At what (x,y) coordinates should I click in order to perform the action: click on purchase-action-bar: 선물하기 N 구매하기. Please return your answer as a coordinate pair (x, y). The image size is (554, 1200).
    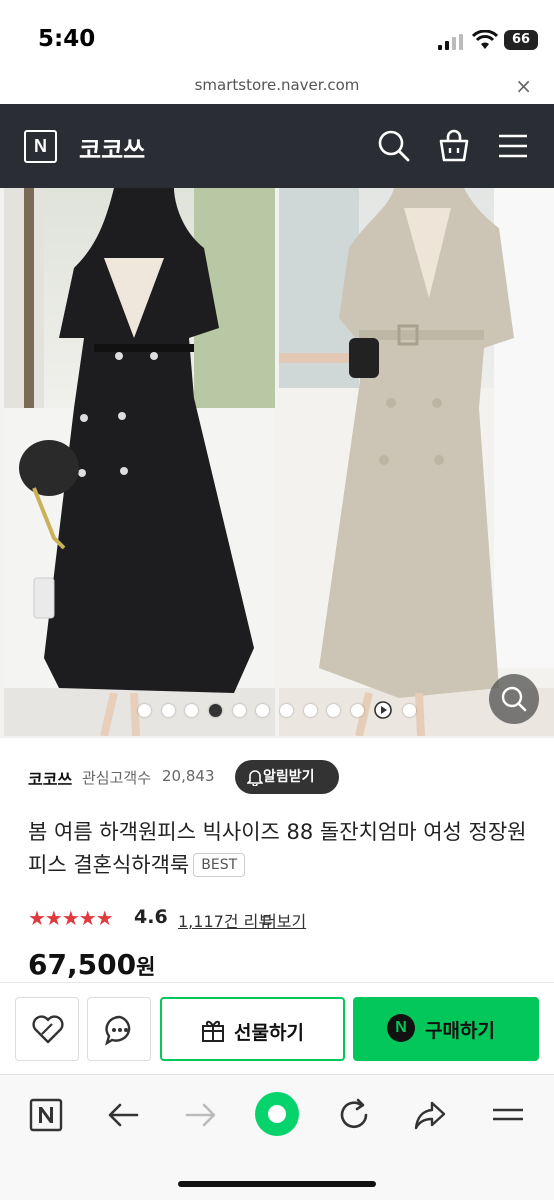
    Looking at the image, I should click on (277, 1028).